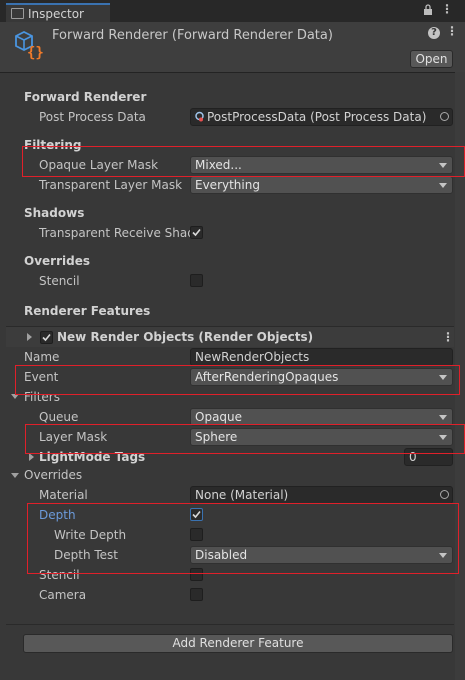 The height and width of the screenshot is (680, 465). I want to click on open-button: Open, so click(431, 59).